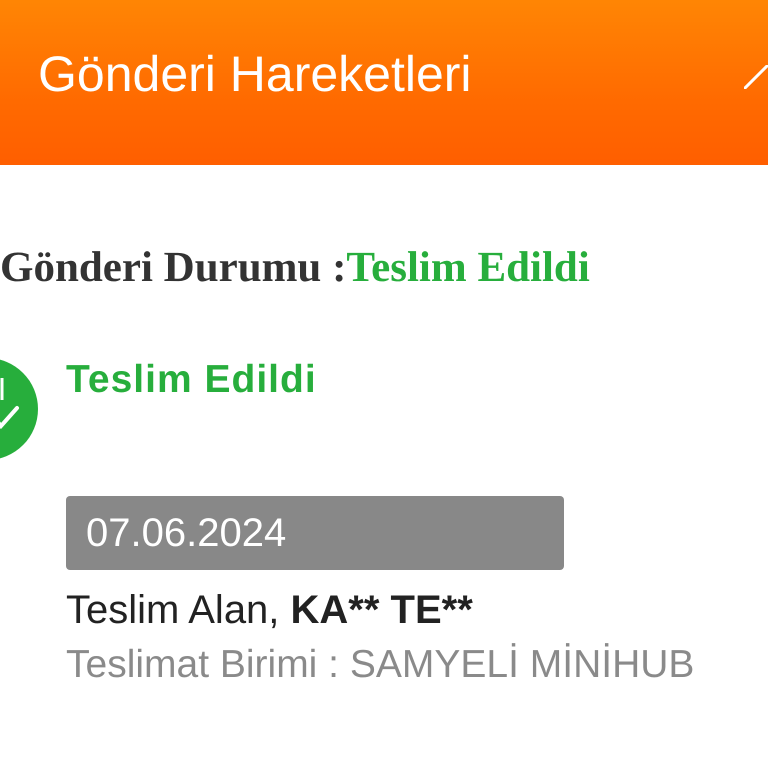 The image size is (768, 768). I want to click on event-title: Teslim Edildi, so click(192, 380).